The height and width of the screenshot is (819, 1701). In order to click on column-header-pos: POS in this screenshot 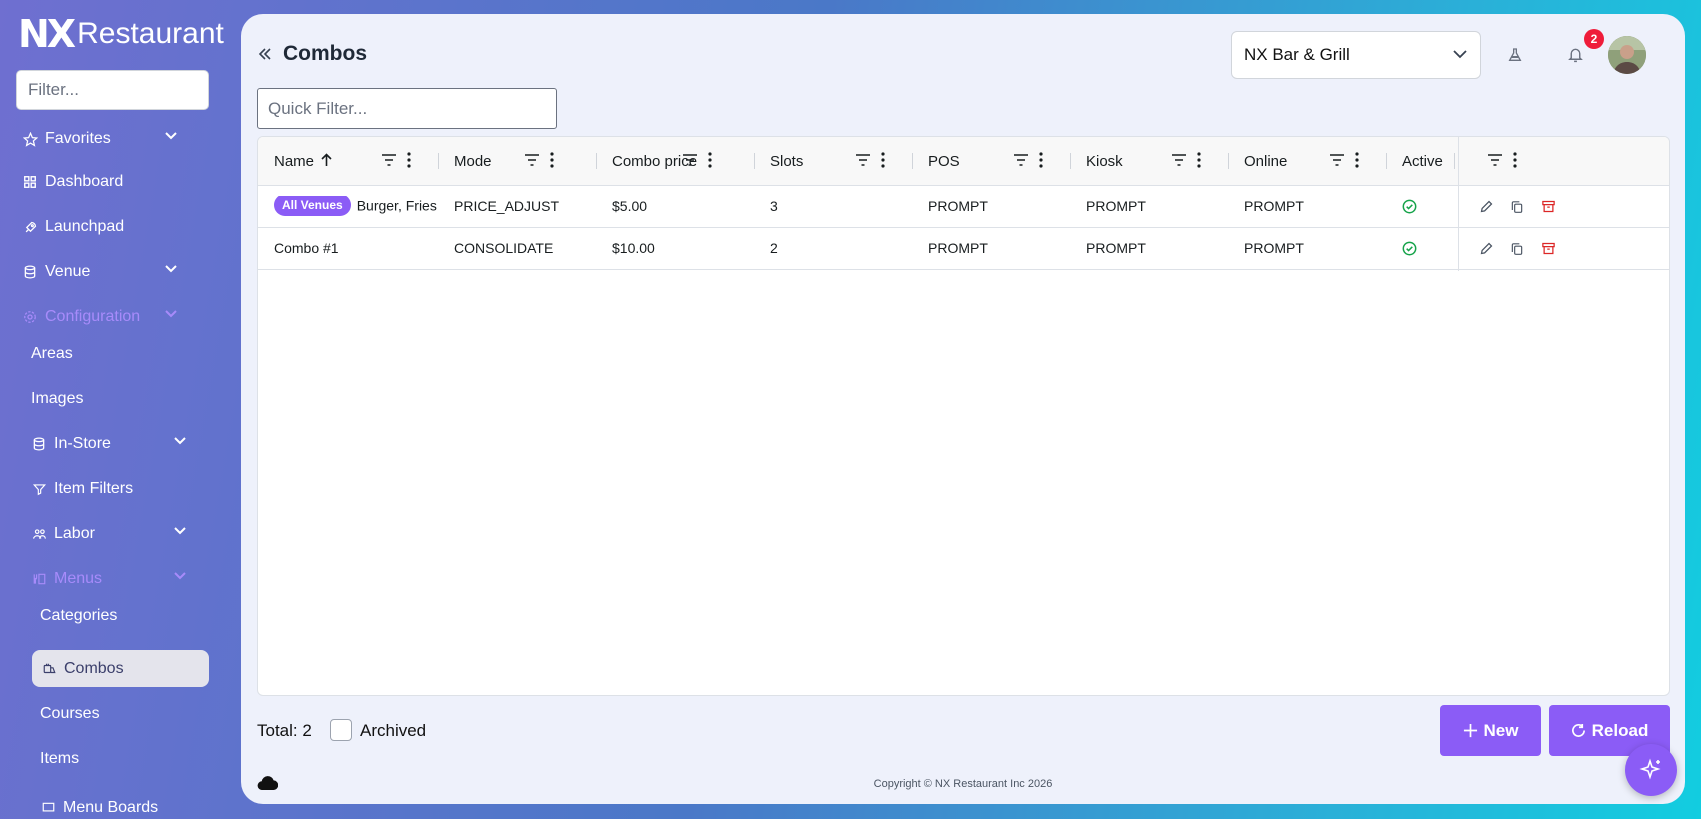, I will do `click(991, 161)`.